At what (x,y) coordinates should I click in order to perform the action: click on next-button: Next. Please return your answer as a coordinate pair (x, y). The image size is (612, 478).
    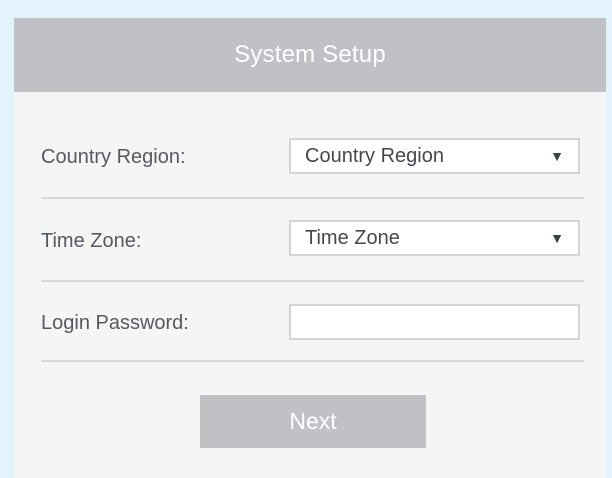
    Looking at the image, I should click on (313, 421).